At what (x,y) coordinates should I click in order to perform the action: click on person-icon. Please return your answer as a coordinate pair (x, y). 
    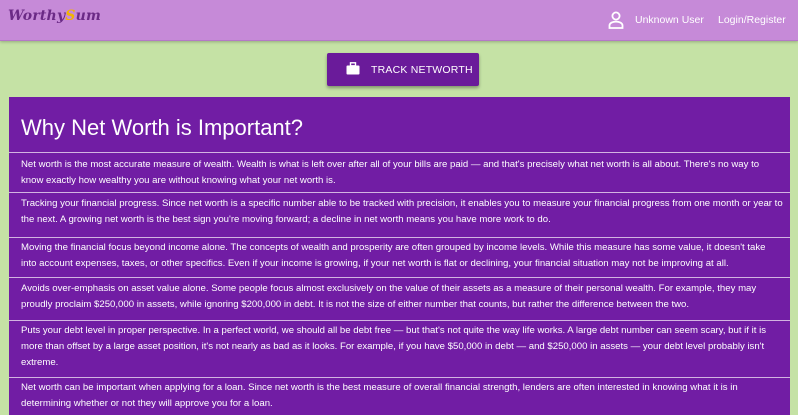
    Looking at the image, I should click on (616, 20).